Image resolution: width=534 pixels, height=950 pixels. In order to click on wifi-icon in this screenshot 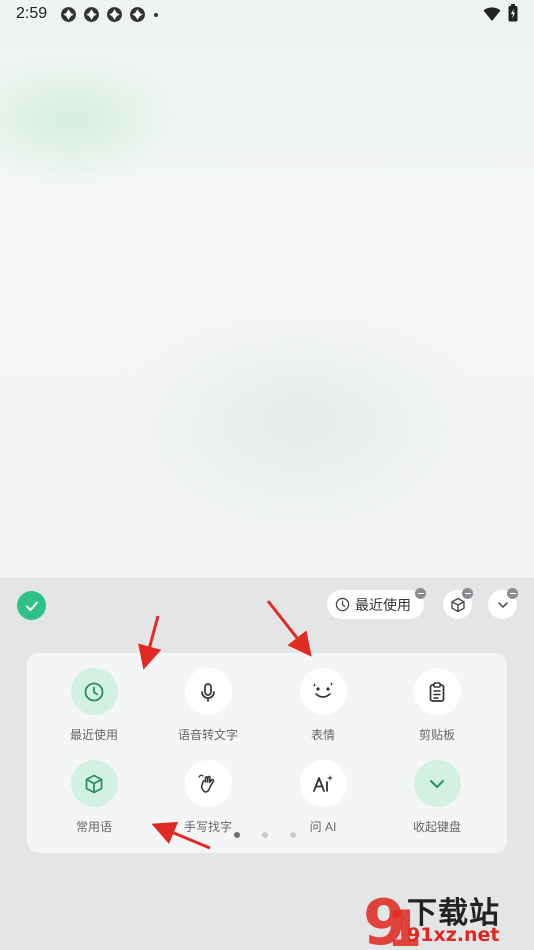, I will do `click(492, 14)`.